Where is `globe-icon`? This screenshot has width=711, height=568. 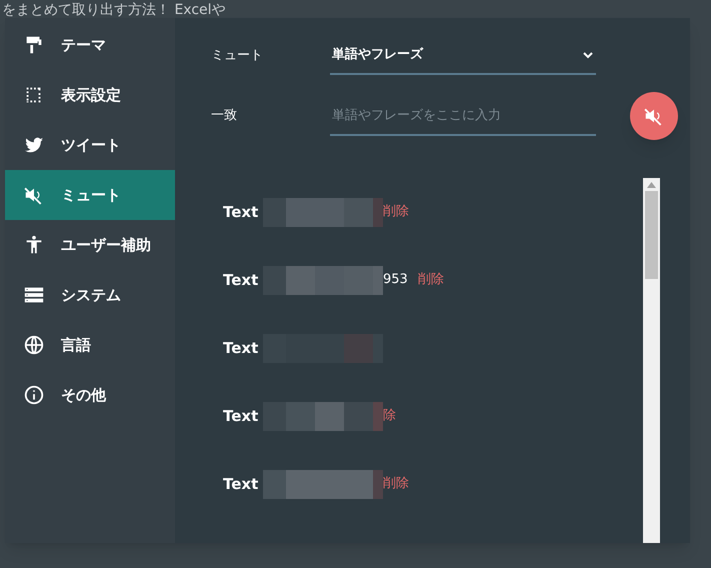
globe-icon is located at coordinates (34, 345).